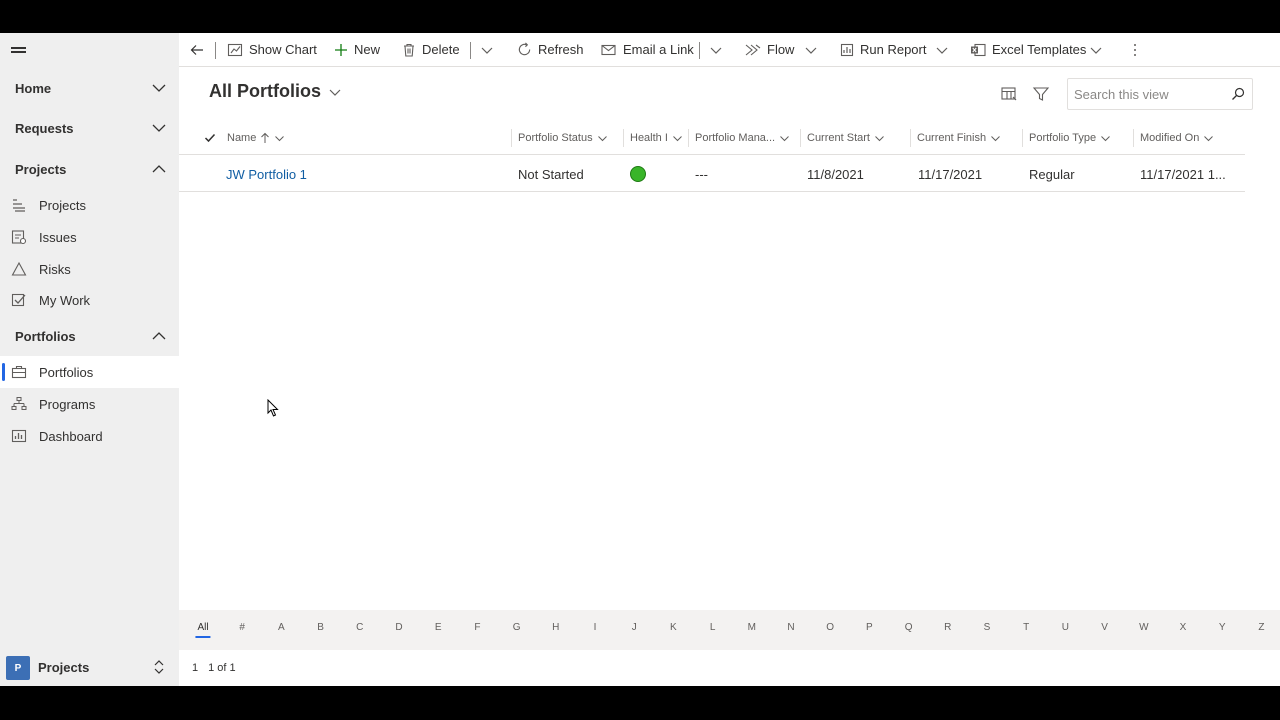 This screenshot has height=720, width=1280. What do you see at coordinates (561, 49) in the screenshot?
I see `refresh-label: Refresh` at bounding box center [561, 49].